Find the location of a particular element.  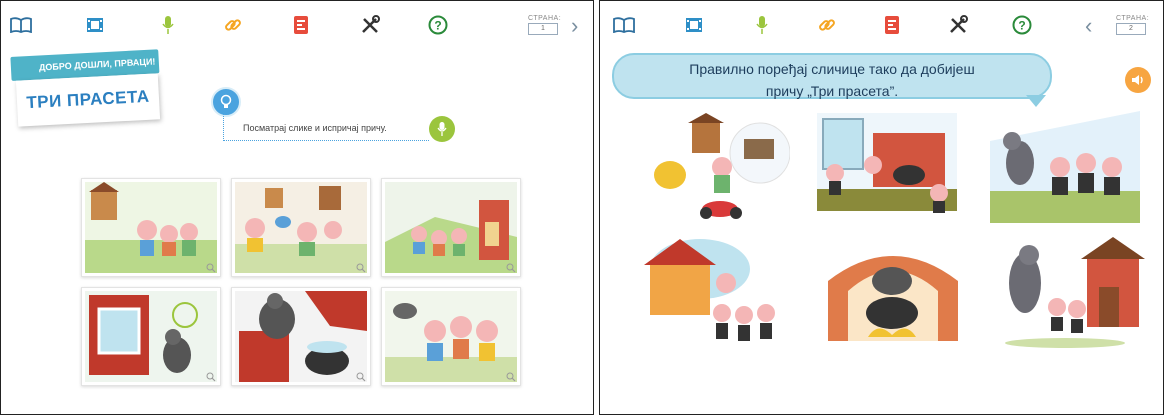

page-number: 2 is located at coordinates (1131, 29).